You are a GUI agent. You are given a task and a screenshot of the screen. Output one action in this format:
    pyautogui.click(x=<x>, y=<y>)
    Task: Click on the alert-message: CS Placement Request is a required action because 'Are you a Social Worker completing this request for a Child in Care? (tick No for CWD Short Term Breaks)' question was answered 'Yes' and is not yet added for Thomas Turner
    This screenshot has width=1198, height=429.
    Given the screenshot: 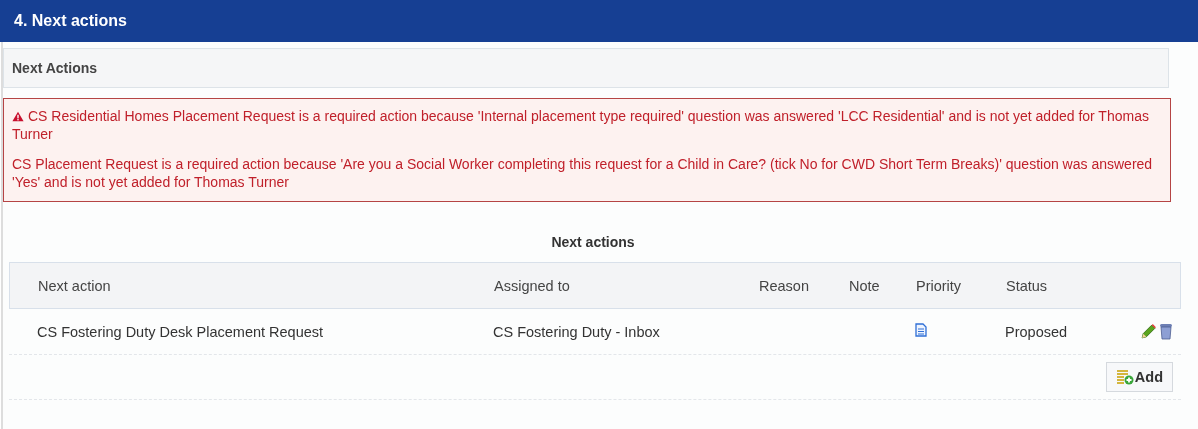 What is the action you would take?
    pyautogui.click(x=583, y=173)
    